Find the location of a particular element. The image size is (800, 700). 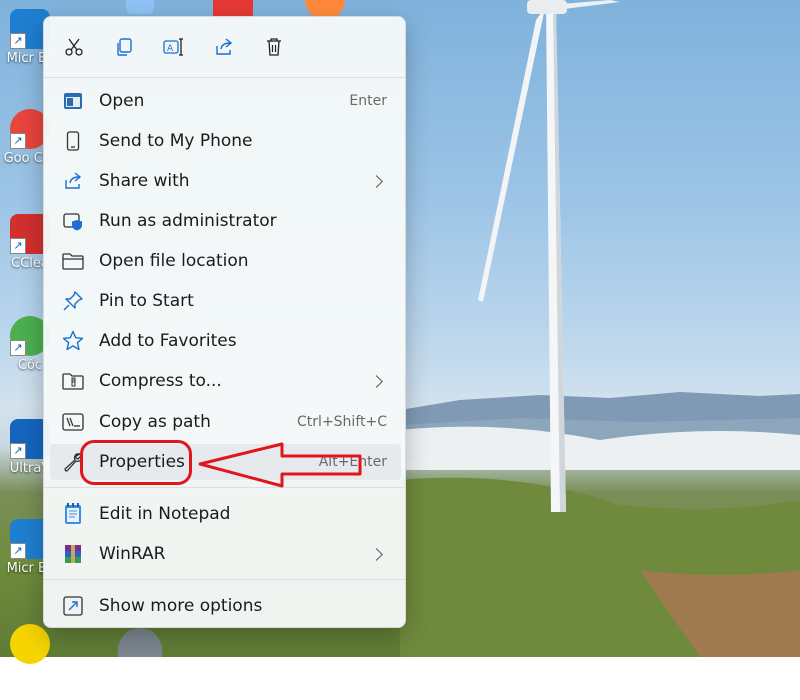

menu-item-copy-as-path: Copy as path Ctrl+Shift+C is located at coordinates (225, 422).